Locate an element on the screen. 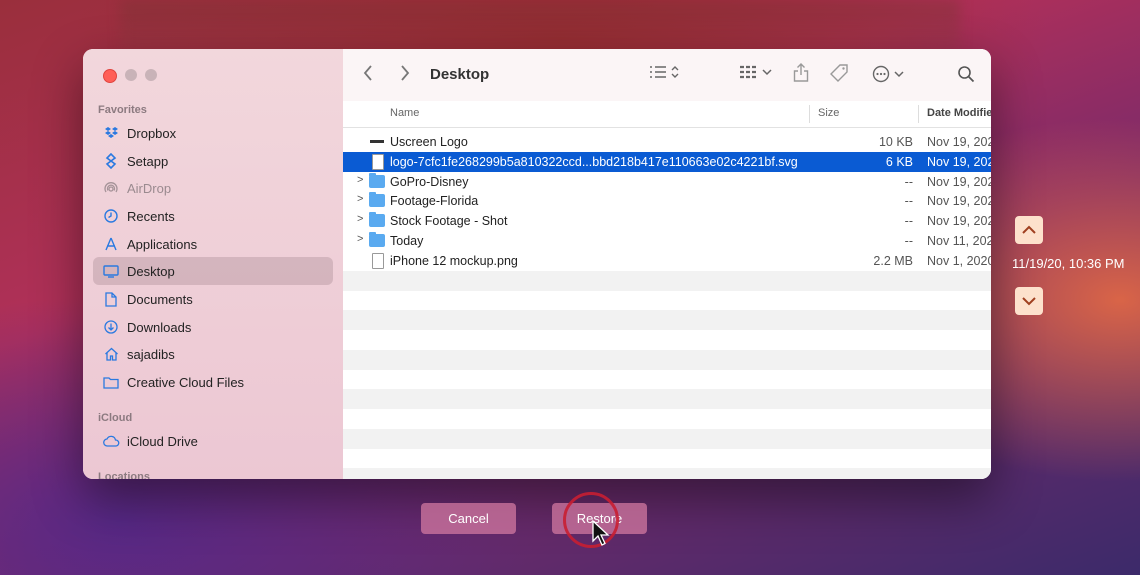  sidebar-item-label: Setapp is located at coordinates (148, 161).